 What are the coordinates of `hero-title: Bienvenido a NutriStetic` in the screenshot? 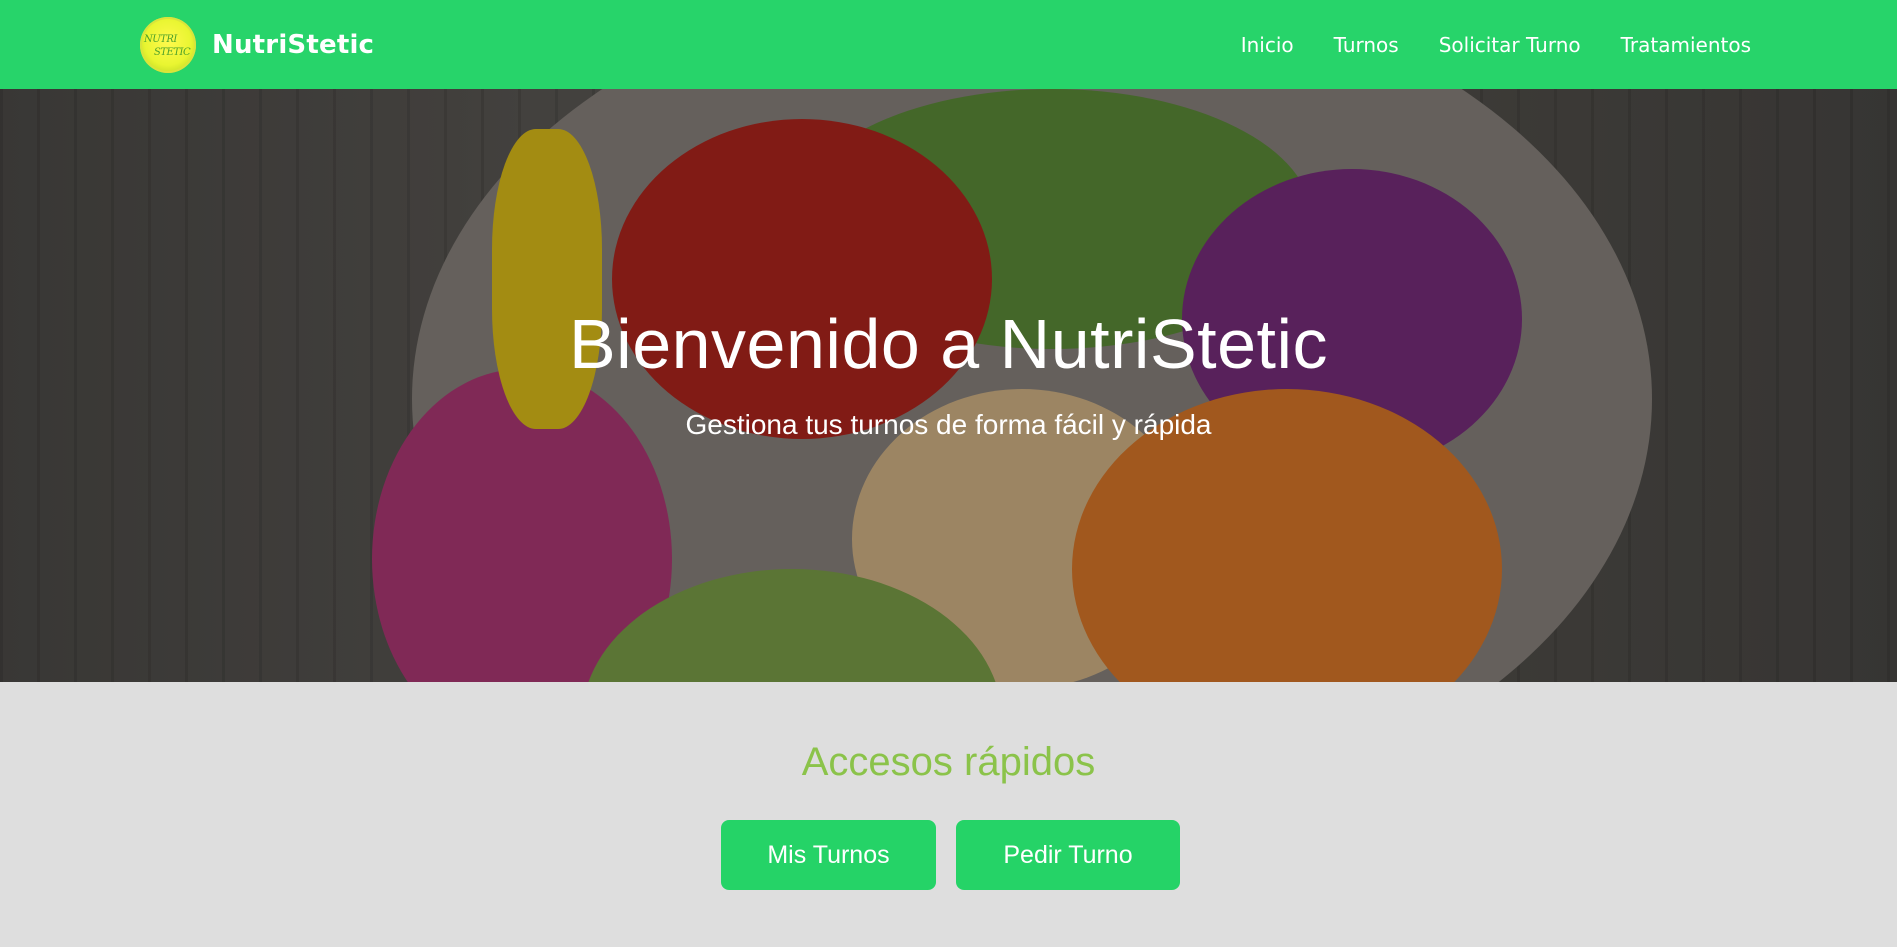 It's located at (948, 344).